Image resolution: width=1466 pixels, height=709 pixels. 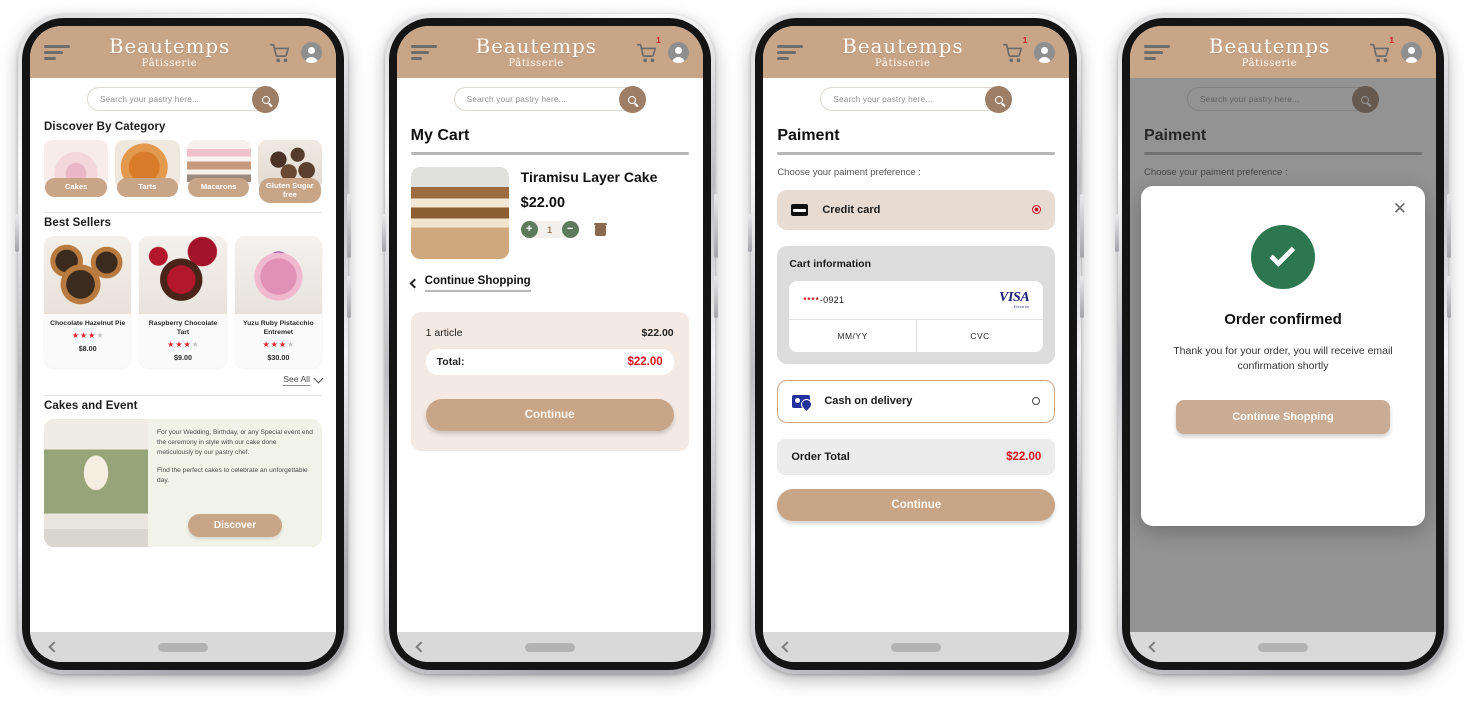 What do you see at coordinates (1400, 208) in the screenshot?
I see `close-icon: ✕` at bounding box center [1400, 208].